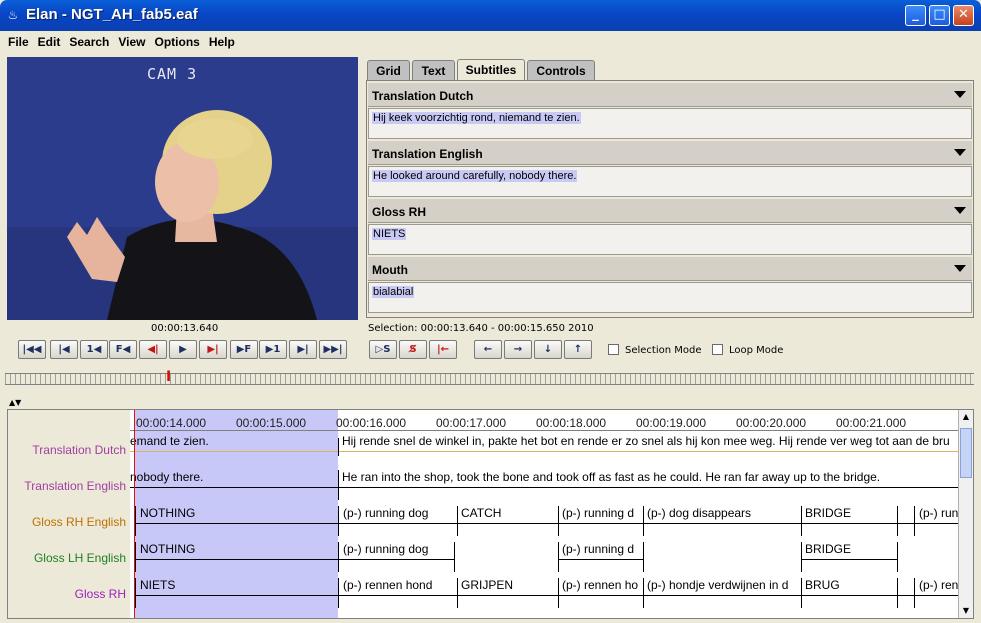 The width and height of the screenshot is (981, 623). Describe the element at coordinates (100, 594) in the screenshot. I see `tier-name-gloss-rh: Gloss RH` at that location.